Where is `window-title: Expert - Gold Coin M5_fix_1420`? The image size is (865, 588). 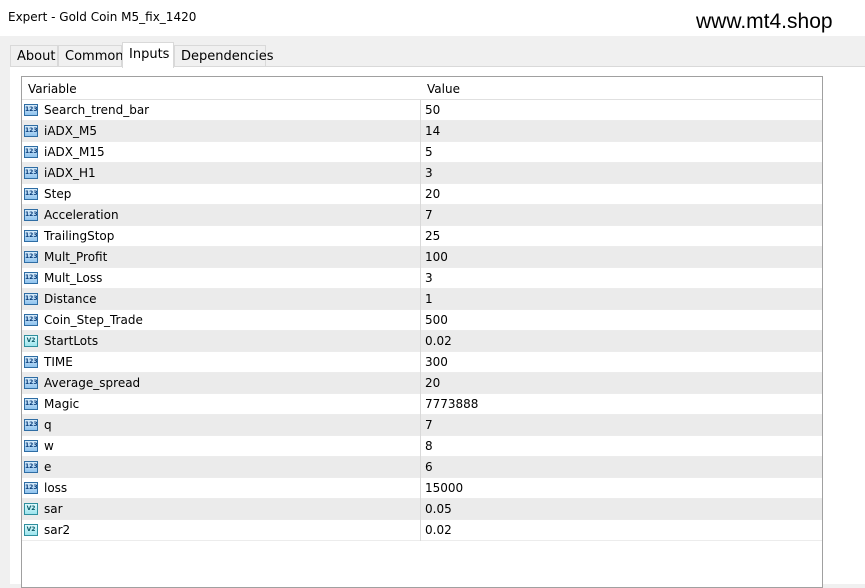
window-title: Expert - Gold Coin M5_fix_1420 is located at coordinates (102, 17).